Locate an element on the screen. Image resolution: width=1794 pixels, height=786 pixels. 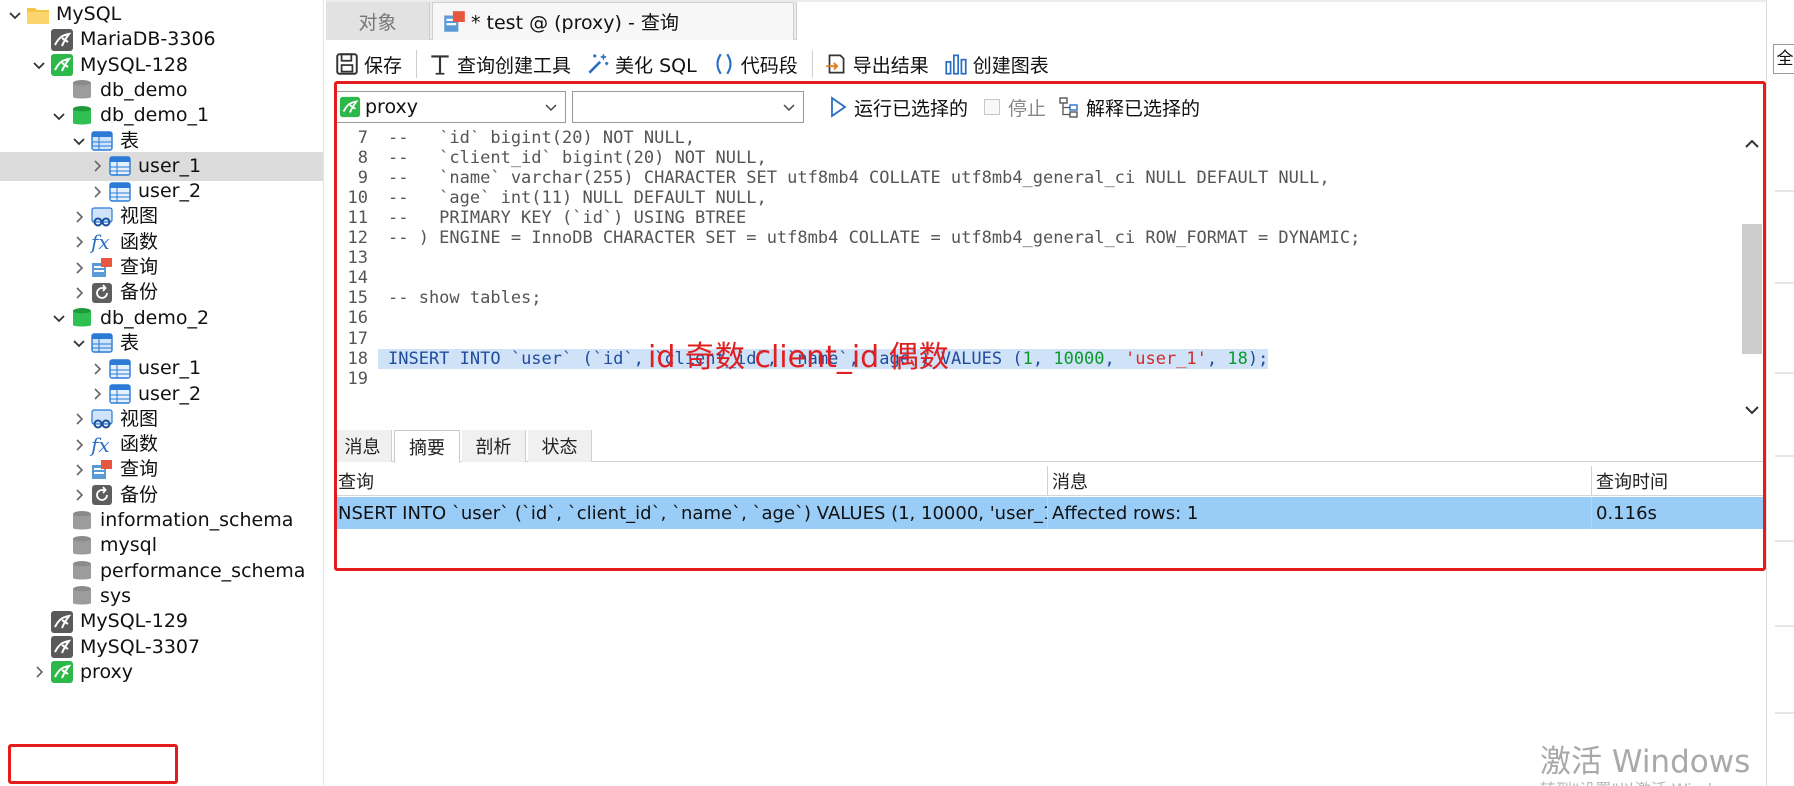
save-button: 保存 is located at coordinates (368, 64).